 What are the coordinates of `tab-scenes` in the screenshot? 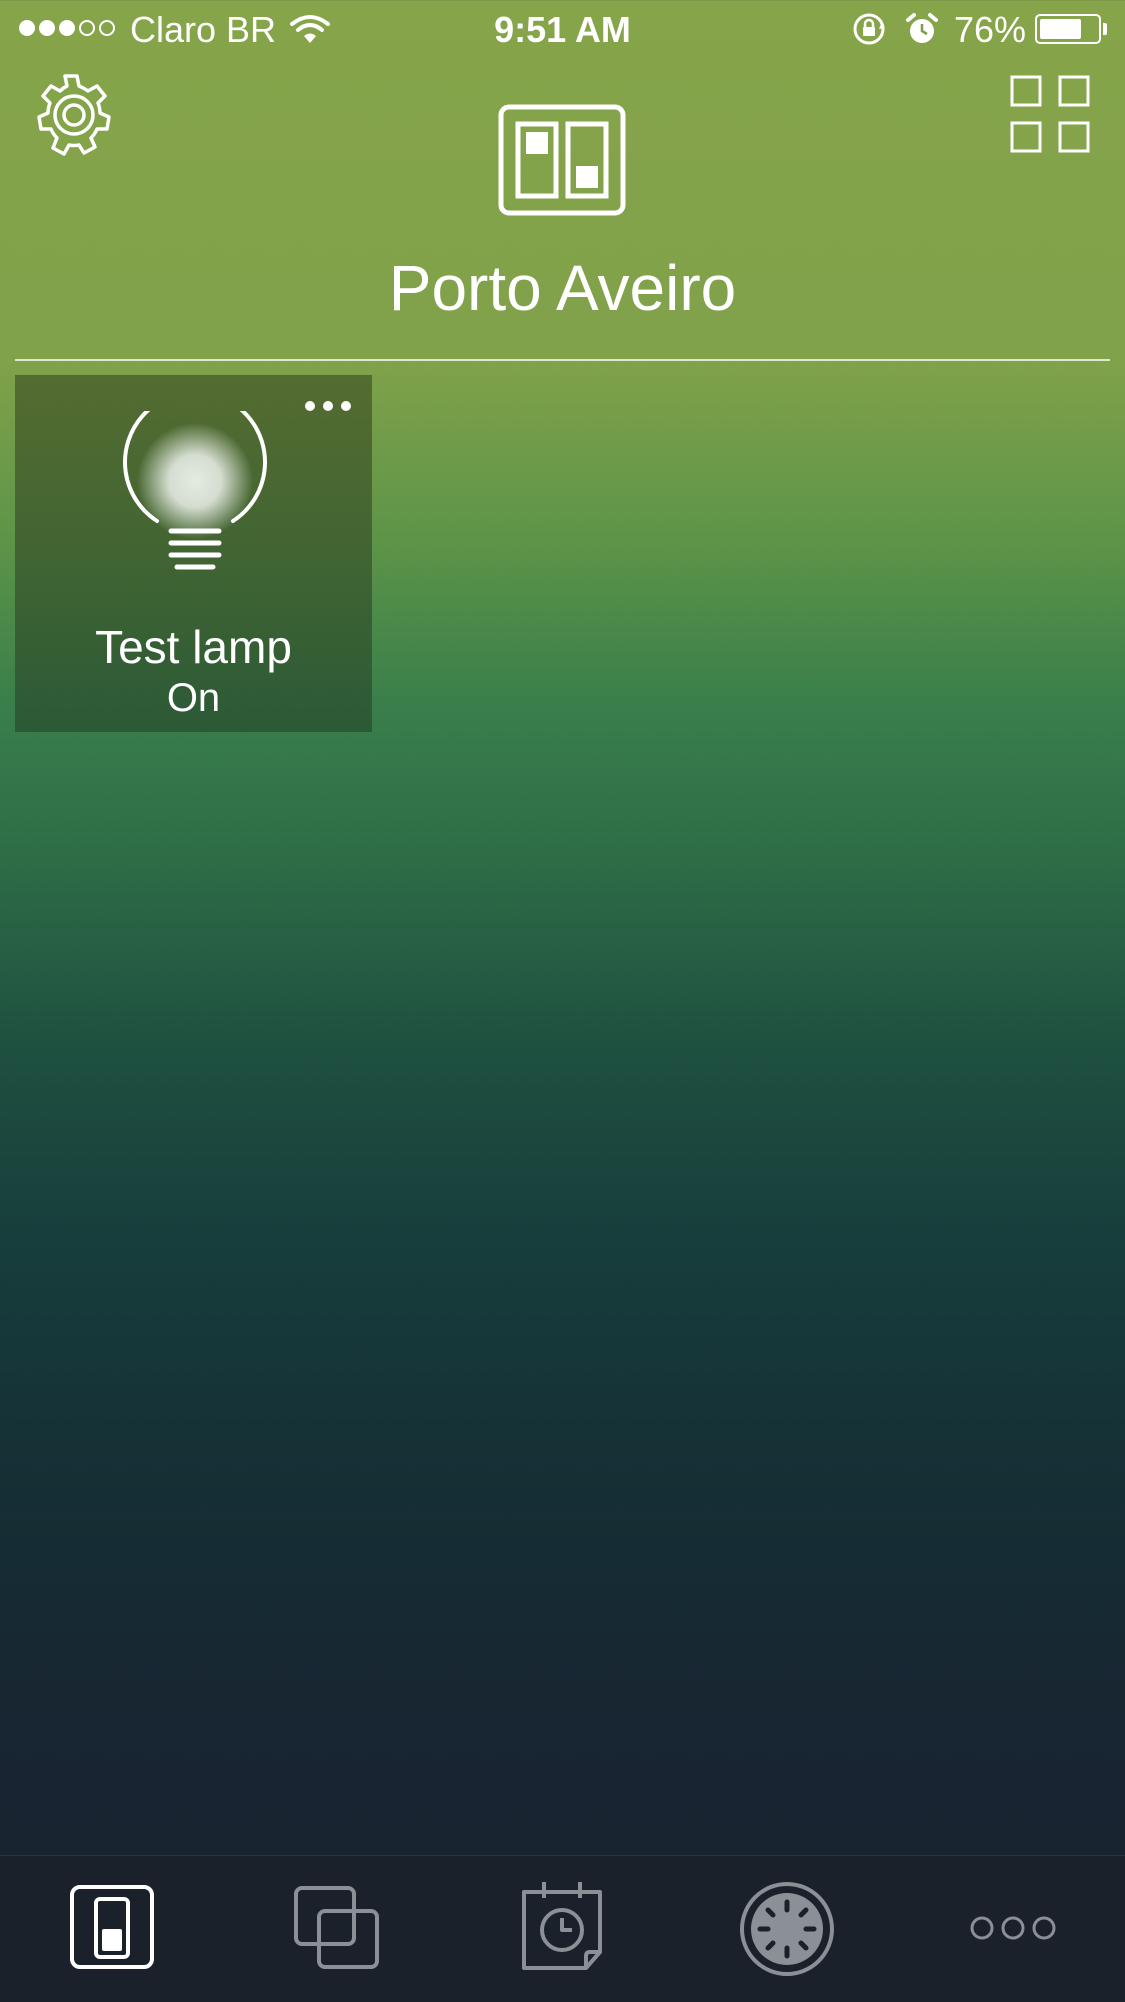 It's located at (337, 1929).